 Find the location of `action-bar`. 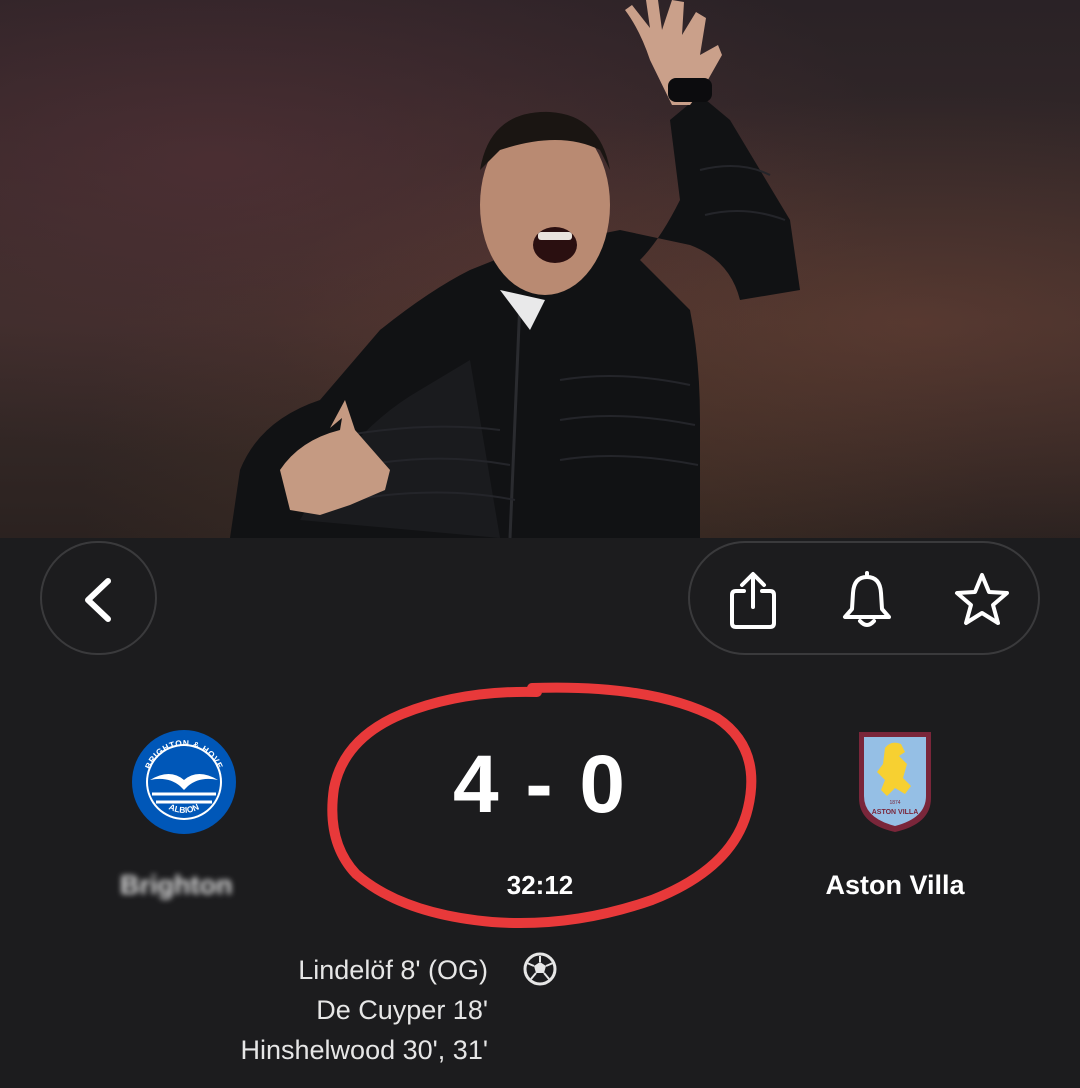

action-bar is located at coordinates (864, 598).